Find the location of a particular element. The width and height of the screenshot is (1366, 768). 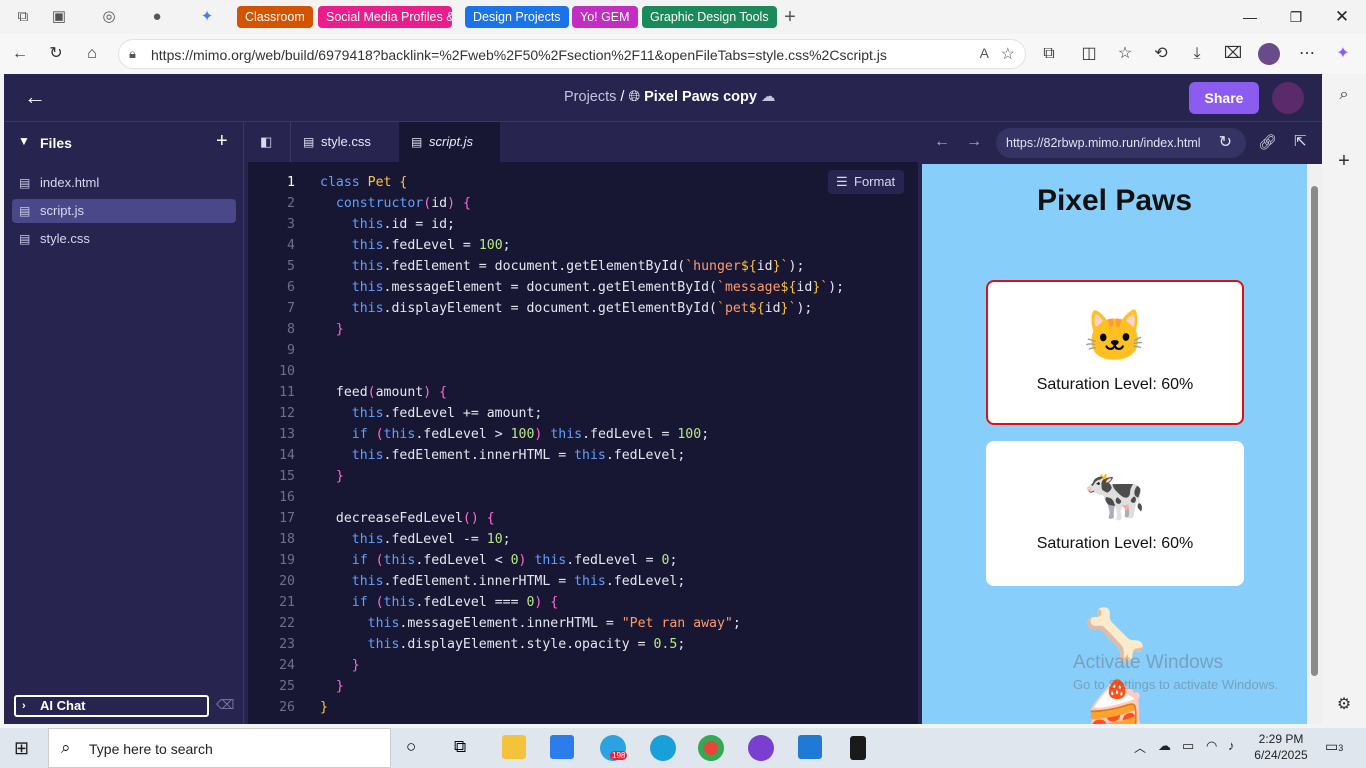

tab-style-css: ▤ style.css is located at coordinates (343, 142).